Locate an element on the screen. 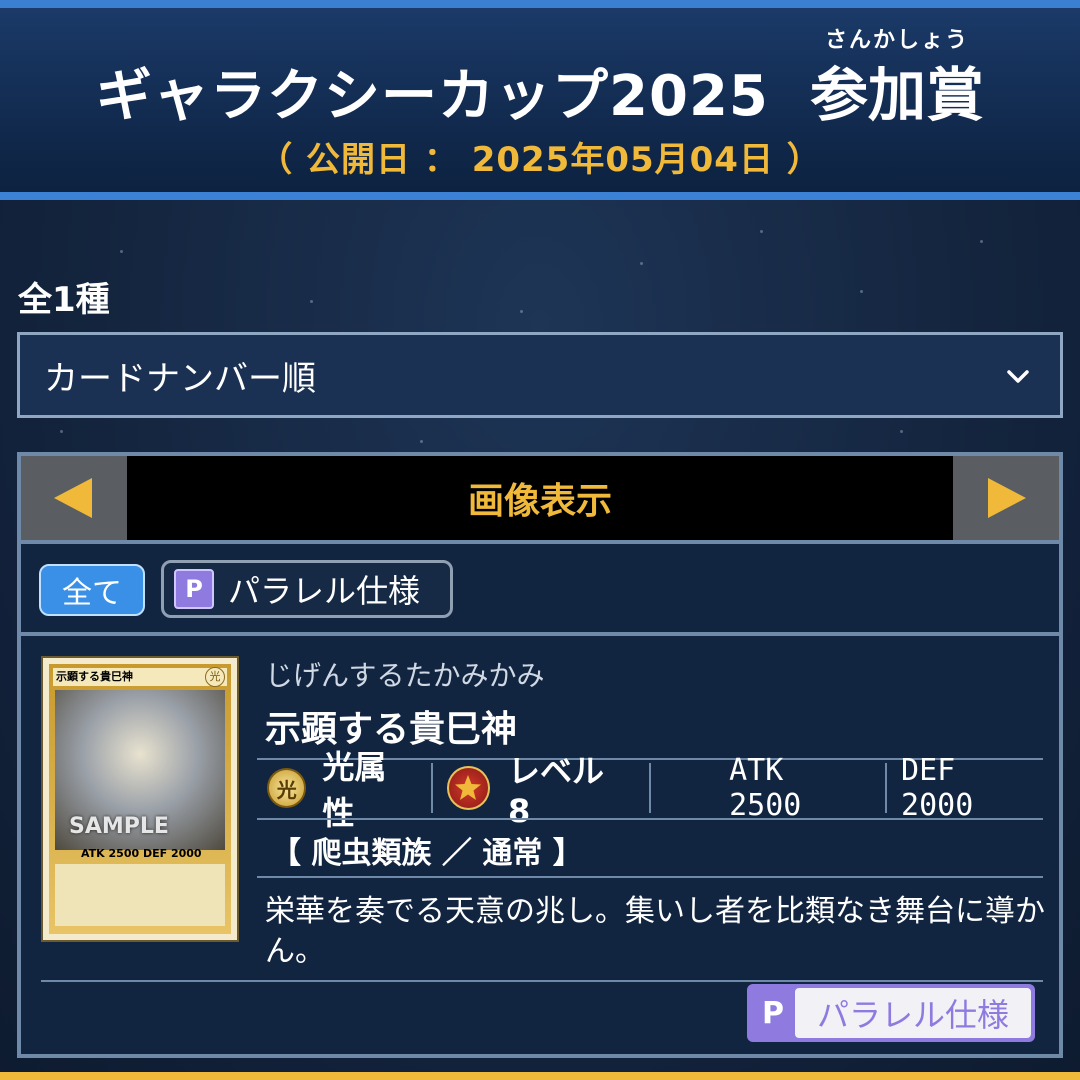 This screenshot has width=1080, height=1080. arrow-right-icon is located at coordinates (1007, 498).